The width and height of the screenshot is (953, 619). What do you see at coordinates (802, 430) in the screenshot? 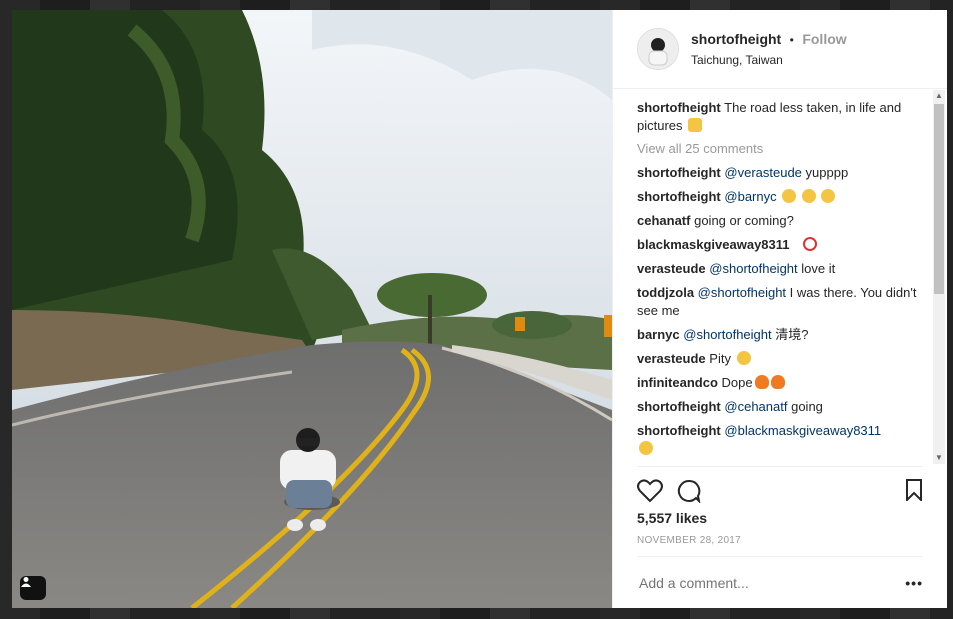
I see `comment-mention: @blackmaskgiveaway8311` at bounding box center [802, 430].